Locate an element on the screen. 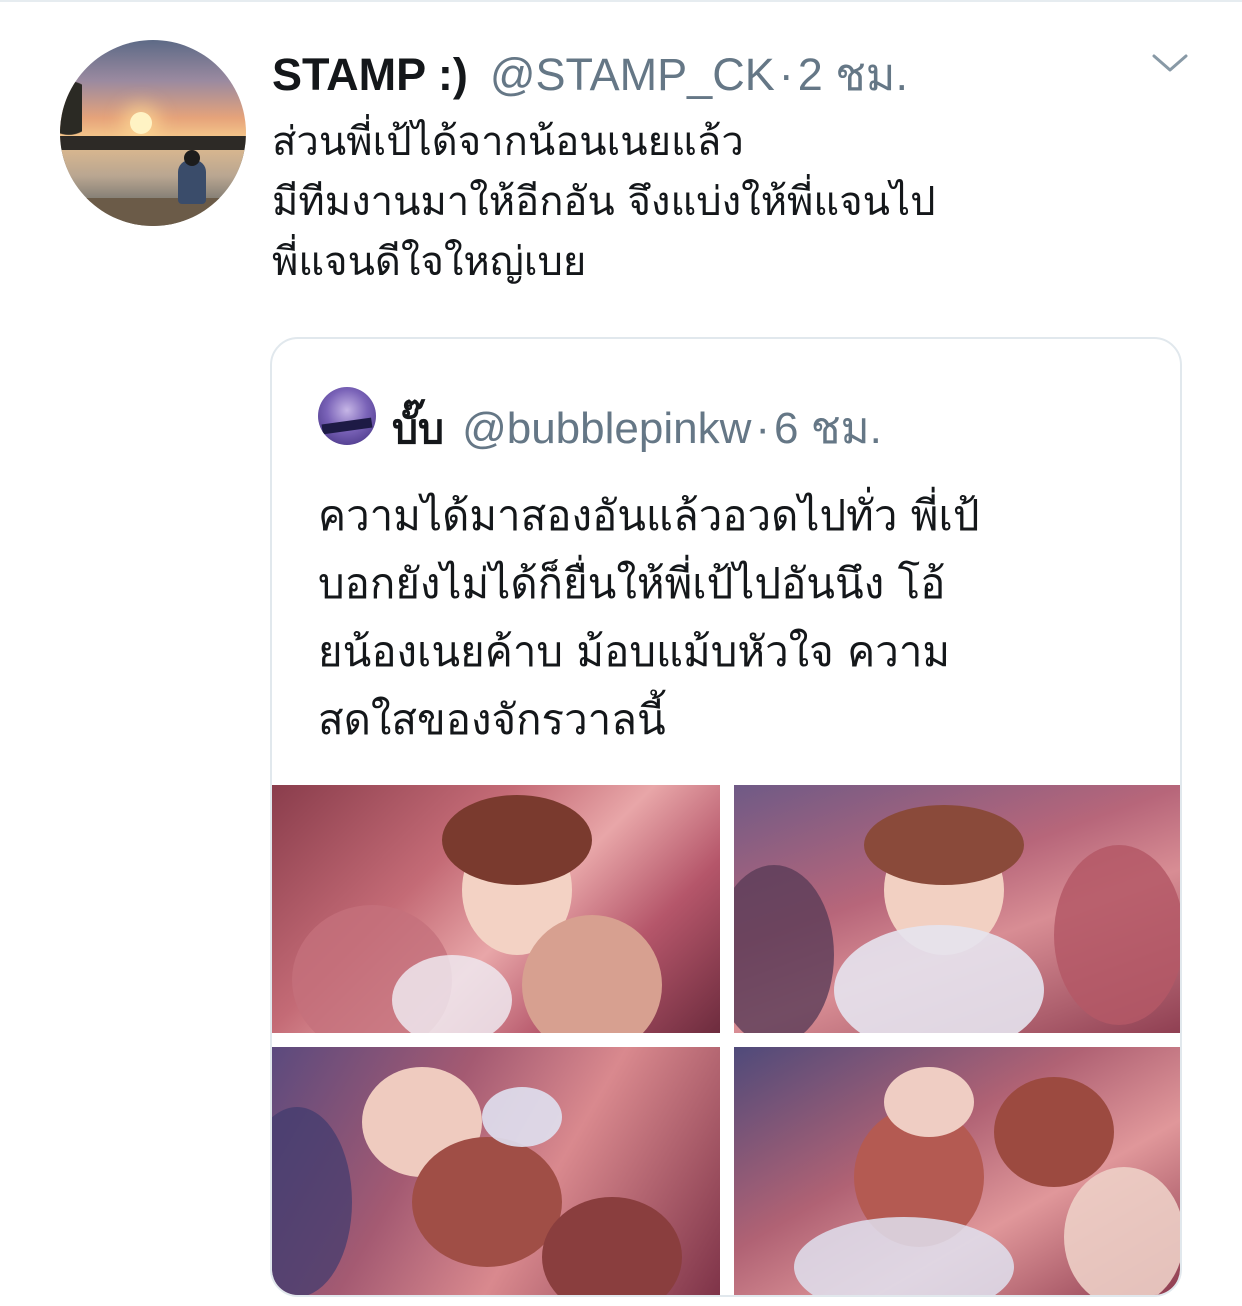 The width and height of the screenshot is (1242, 1306). chevron-down-icon is located at coordinates (1170, 63).